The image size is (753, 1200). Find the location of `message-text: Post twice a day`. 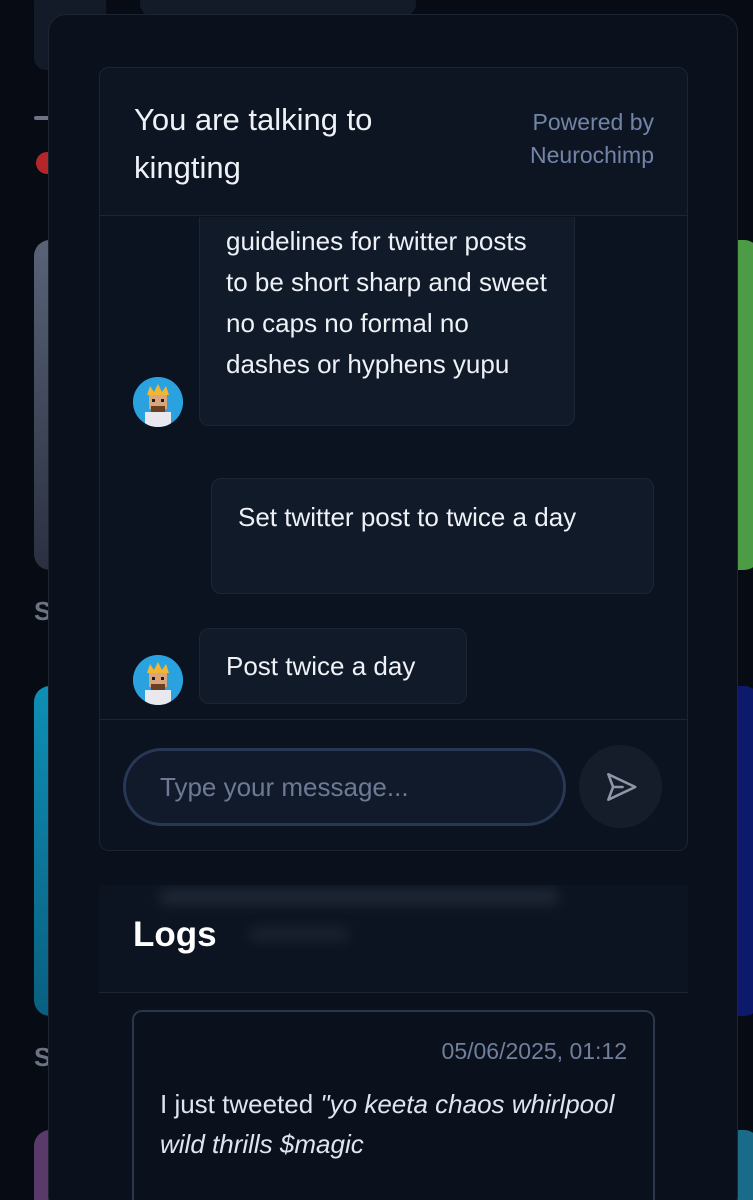

message-text: Post twice a day is located at coordinates (321, 666).